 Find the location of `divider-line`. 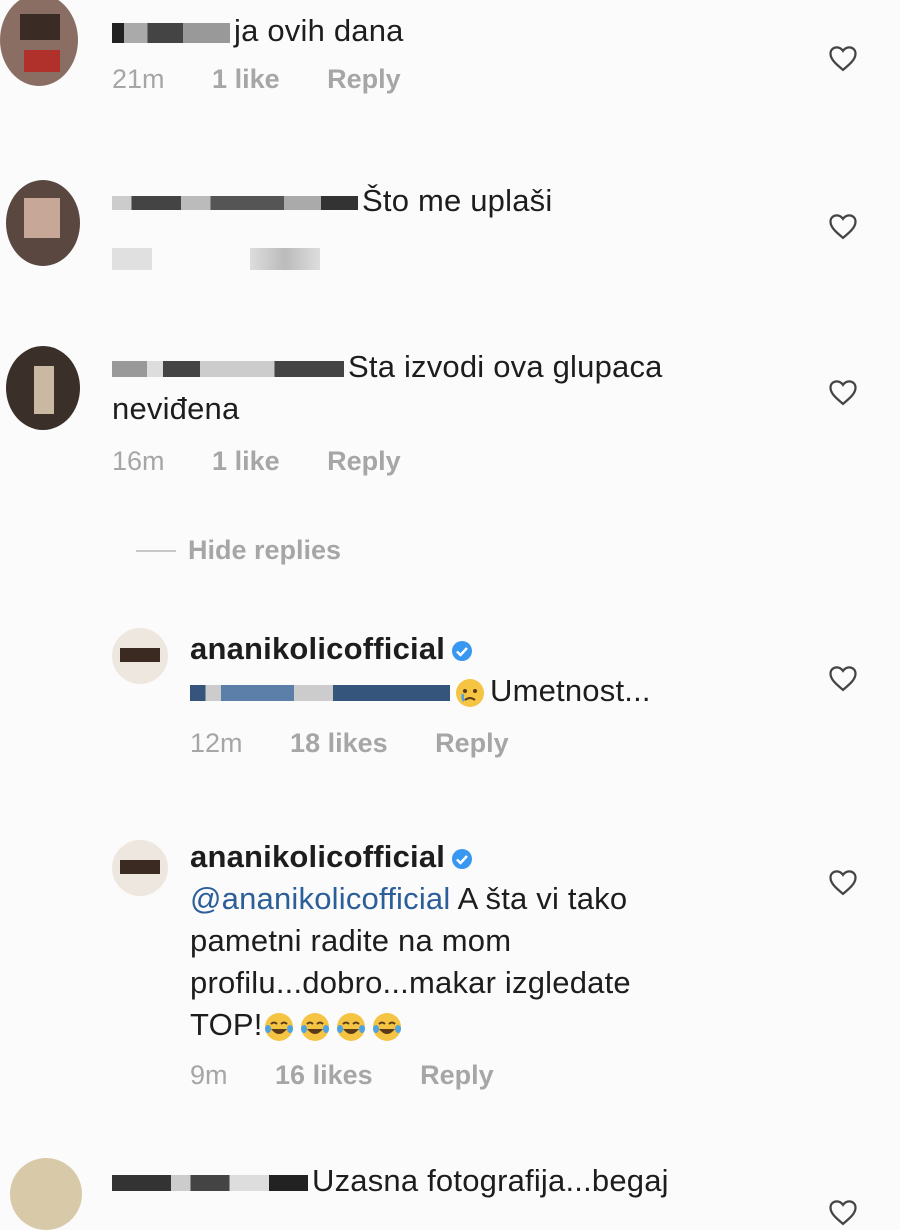

divider-line is located at coordinates (156, 550).